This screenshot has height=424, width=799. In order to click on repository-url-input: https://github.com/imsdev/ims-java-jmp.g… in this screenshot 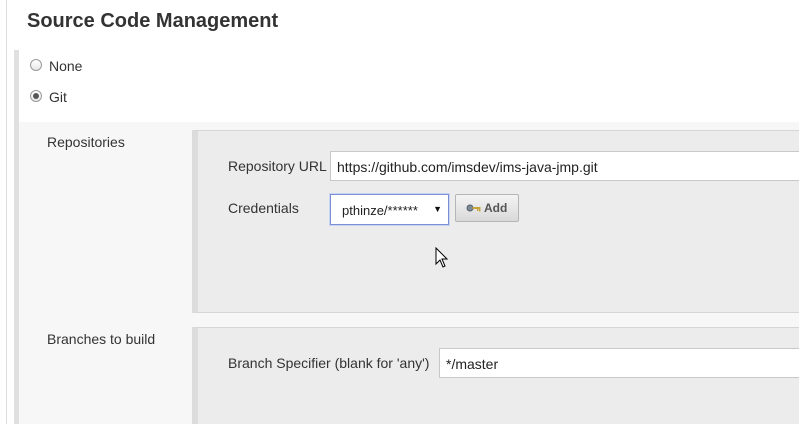, I will do `click(564, 166)`.